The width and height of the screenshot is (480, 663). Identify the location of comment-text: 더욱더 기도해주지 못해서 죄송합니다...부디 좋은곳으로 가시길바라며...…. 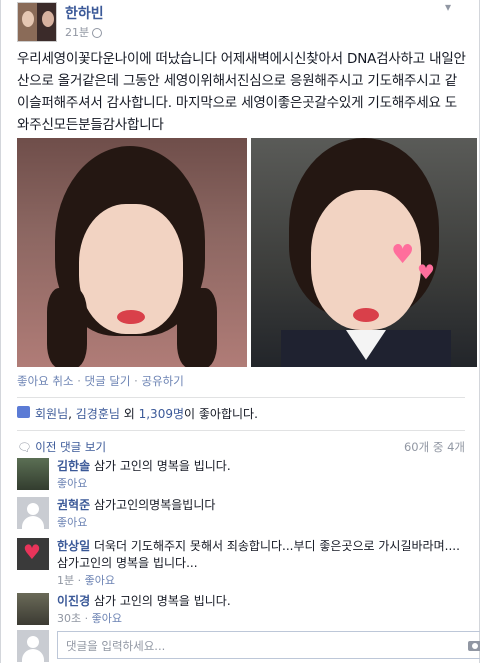
(258, 554).